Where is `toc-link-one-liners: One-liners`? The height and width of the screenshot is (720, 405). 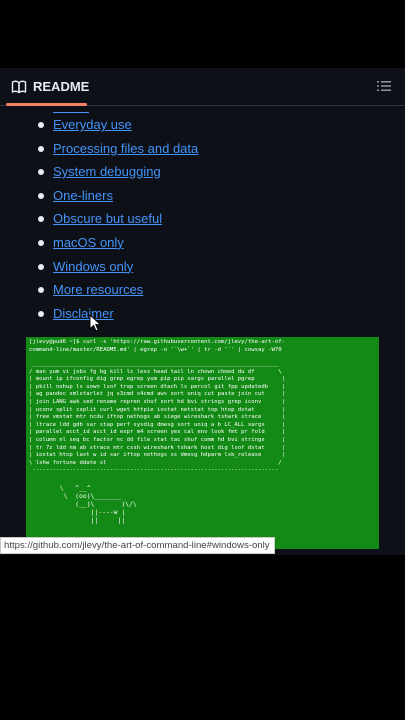
toc-link-one-liners: One-liners is located at coordinates (83, 196).